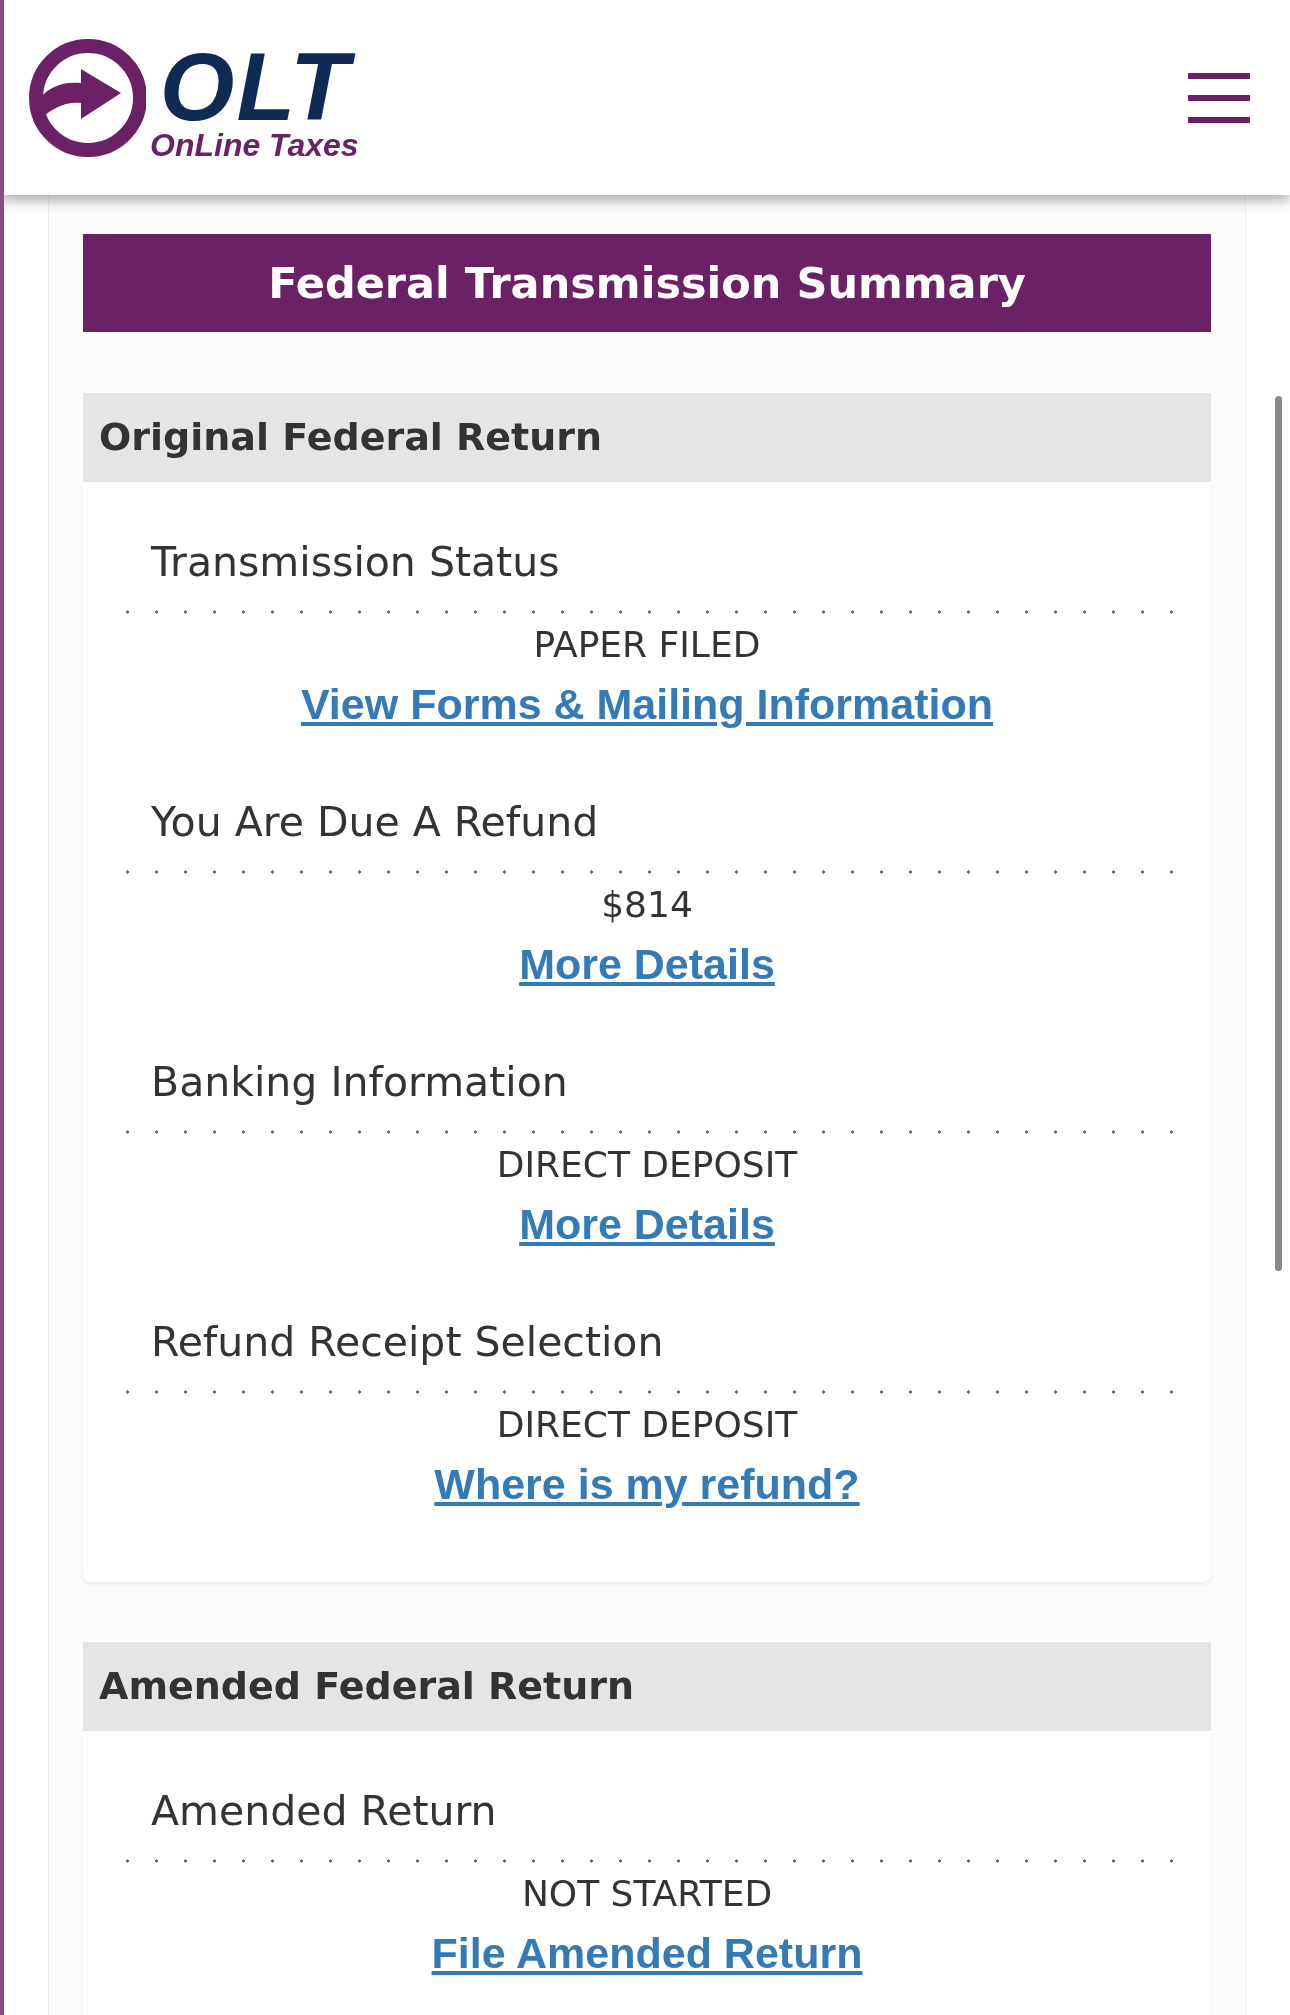  Describe the element at coordinates (407, 1342) in the screenshot. I see `field-label: Refund Receipt Selection` at that location.